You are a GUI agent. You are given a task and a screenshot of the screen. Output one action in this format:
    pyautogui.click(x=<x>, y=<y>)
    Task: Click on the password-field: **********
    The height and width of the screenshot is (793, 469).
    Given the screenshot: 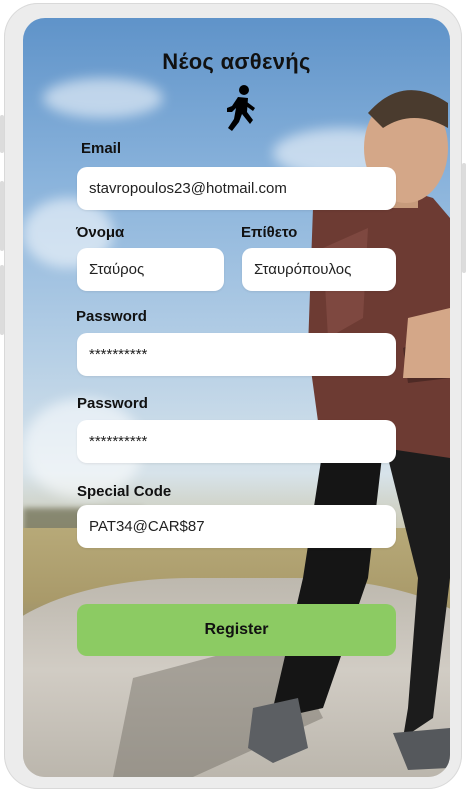 What is the action you would take?
    pyautogui.click(x=236, y=354)
    